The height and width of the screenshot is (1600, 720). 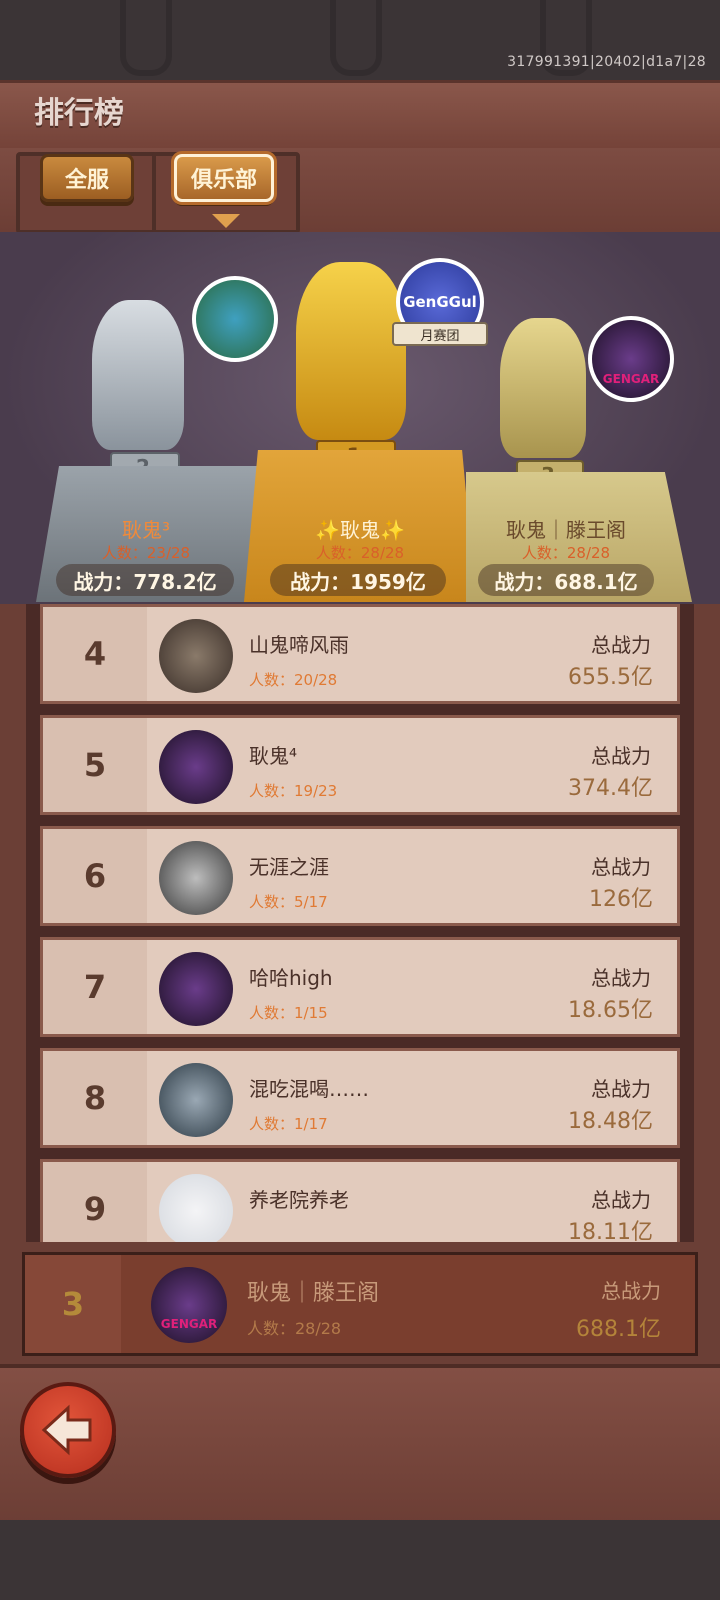 What do you see at coordinates (610, 788) in the screenshot?
I see `row-power-value: 374.4亿` at bounding box center [610, 788].